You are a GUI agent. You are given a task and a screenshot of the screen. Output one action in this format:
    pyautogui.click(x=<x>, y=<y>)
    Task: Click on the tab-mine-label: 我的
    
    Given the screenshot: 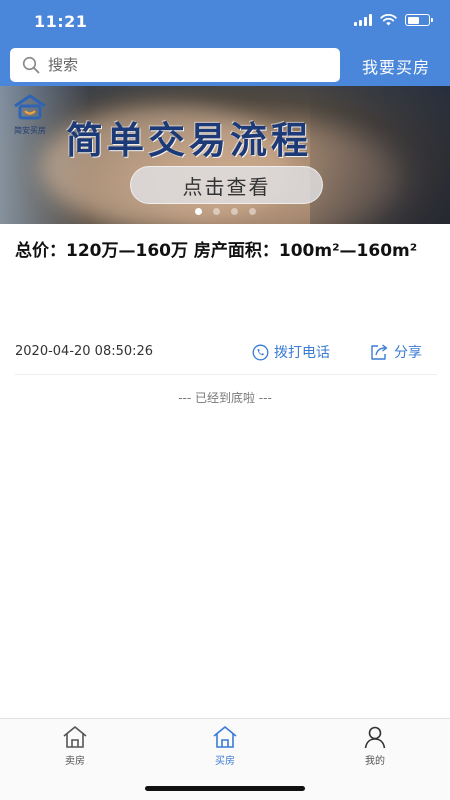 What is the action you would take?
    pyautogui.click(x=375, y=761)
    